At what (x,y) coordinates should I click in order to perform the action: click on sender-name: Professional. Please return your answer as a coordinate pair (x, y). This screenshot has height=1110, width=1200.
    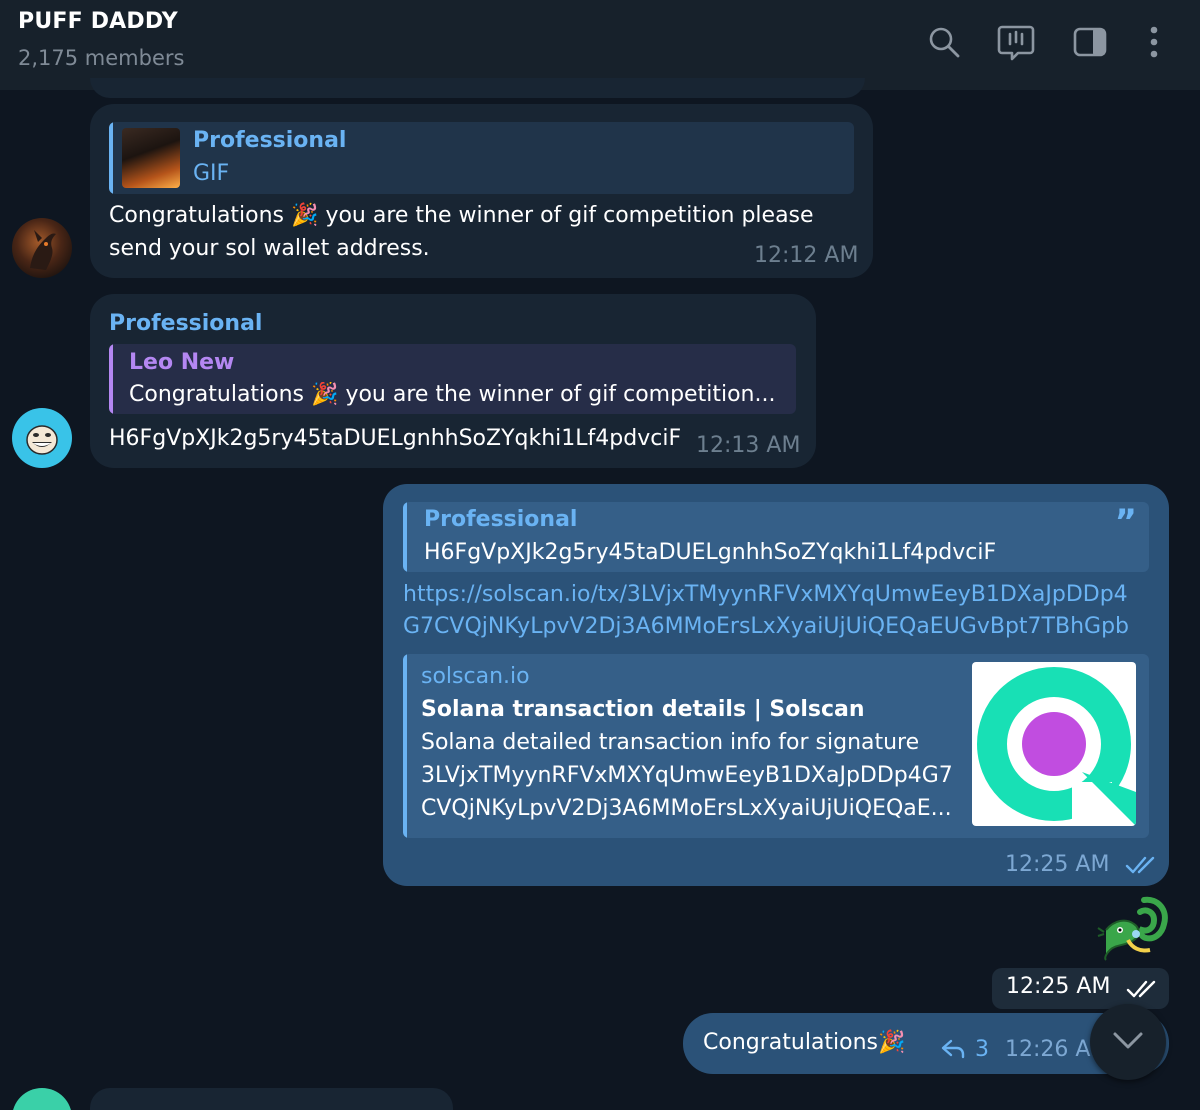
    Looking at the image, I should click on (185, 323).